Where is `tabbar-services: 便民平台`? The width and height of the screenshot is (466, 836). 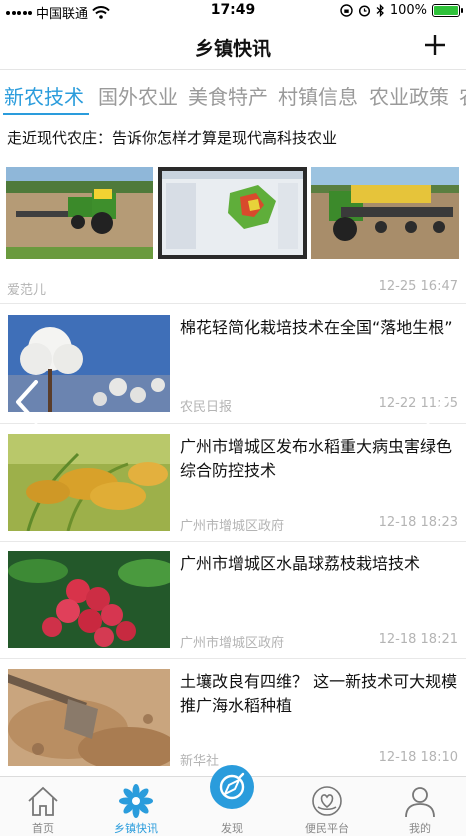
tabbar-services: 便民平台 is located at coordinates (327, 806).